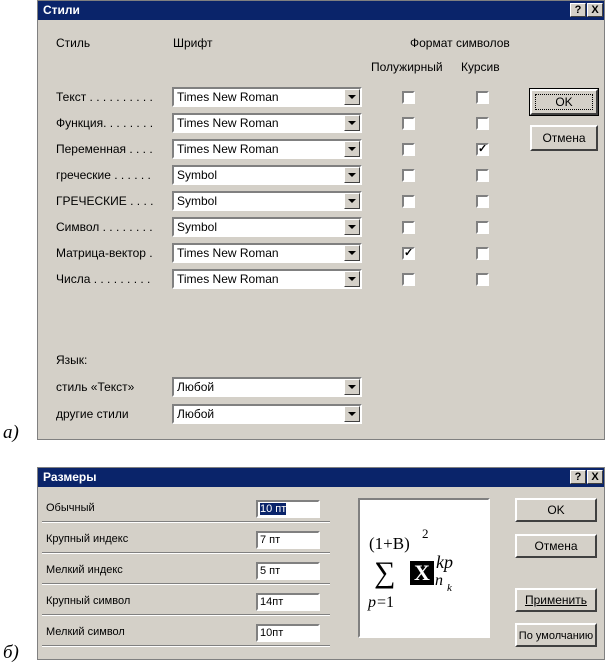  Describe the element at coordinates (104, 227) in the screenshot. I see `style-row-label: Символ . . . . . . . .` at that location.